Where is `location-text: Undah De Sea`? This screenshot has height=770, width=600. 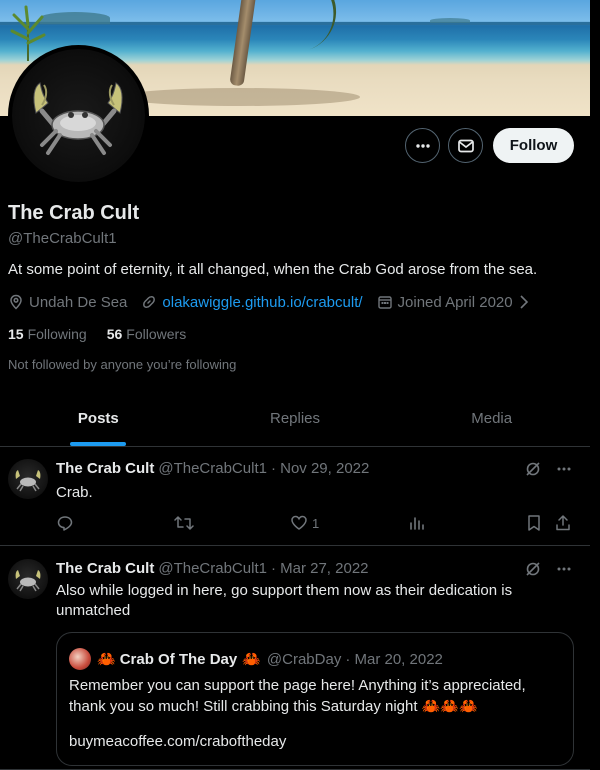
location-text: Undah De Sea is located at coordinates (78, 302).